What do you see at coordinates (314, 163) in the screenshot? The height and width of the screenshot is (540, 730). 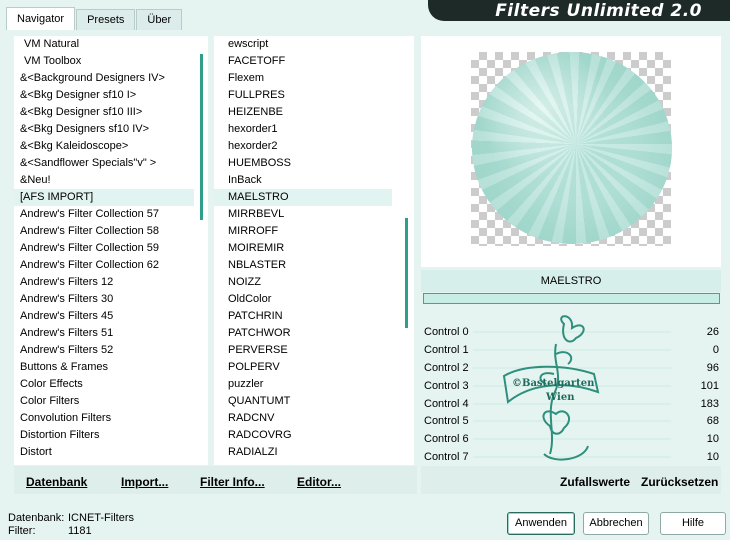 I see `filter-item: HUEMBOSS` at bounding box center [314, 163].